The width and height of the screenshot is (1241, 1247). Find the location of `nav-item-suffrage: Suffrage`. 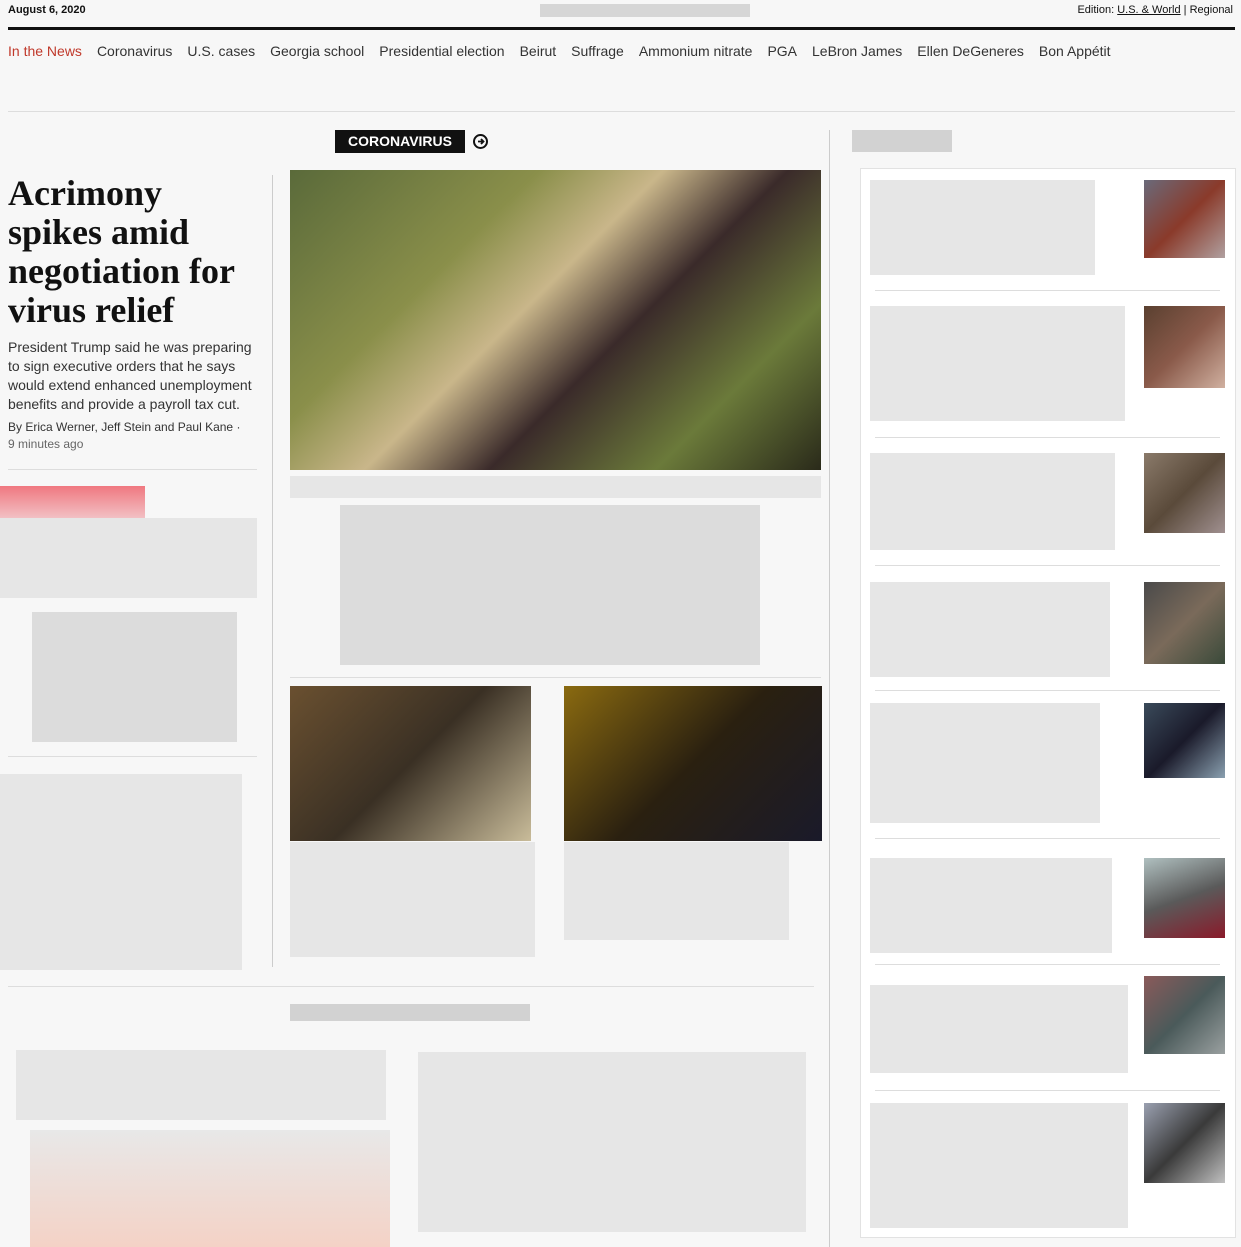

nav-item-suffrage: Suffrage is located at coordinates (597, 51).